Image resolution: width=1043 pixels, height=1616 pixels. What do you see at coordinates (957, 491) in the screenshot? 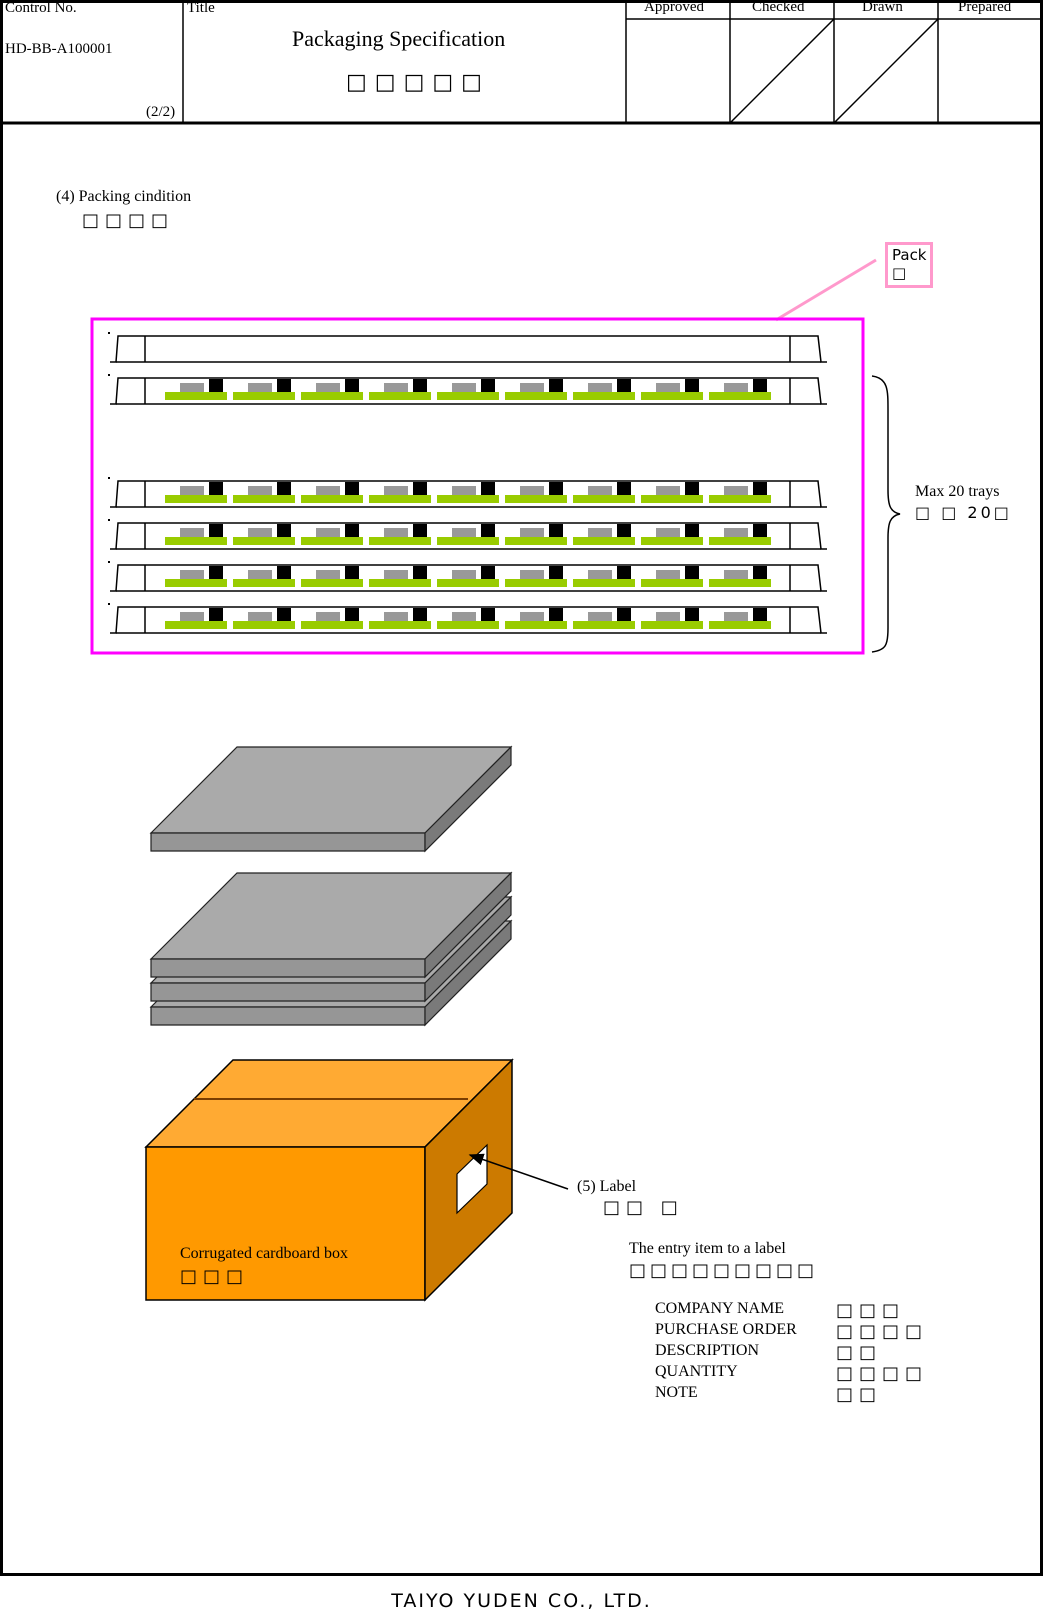
I see `max-trays-label: Max 20 trays` at bounding box center [957, 491].